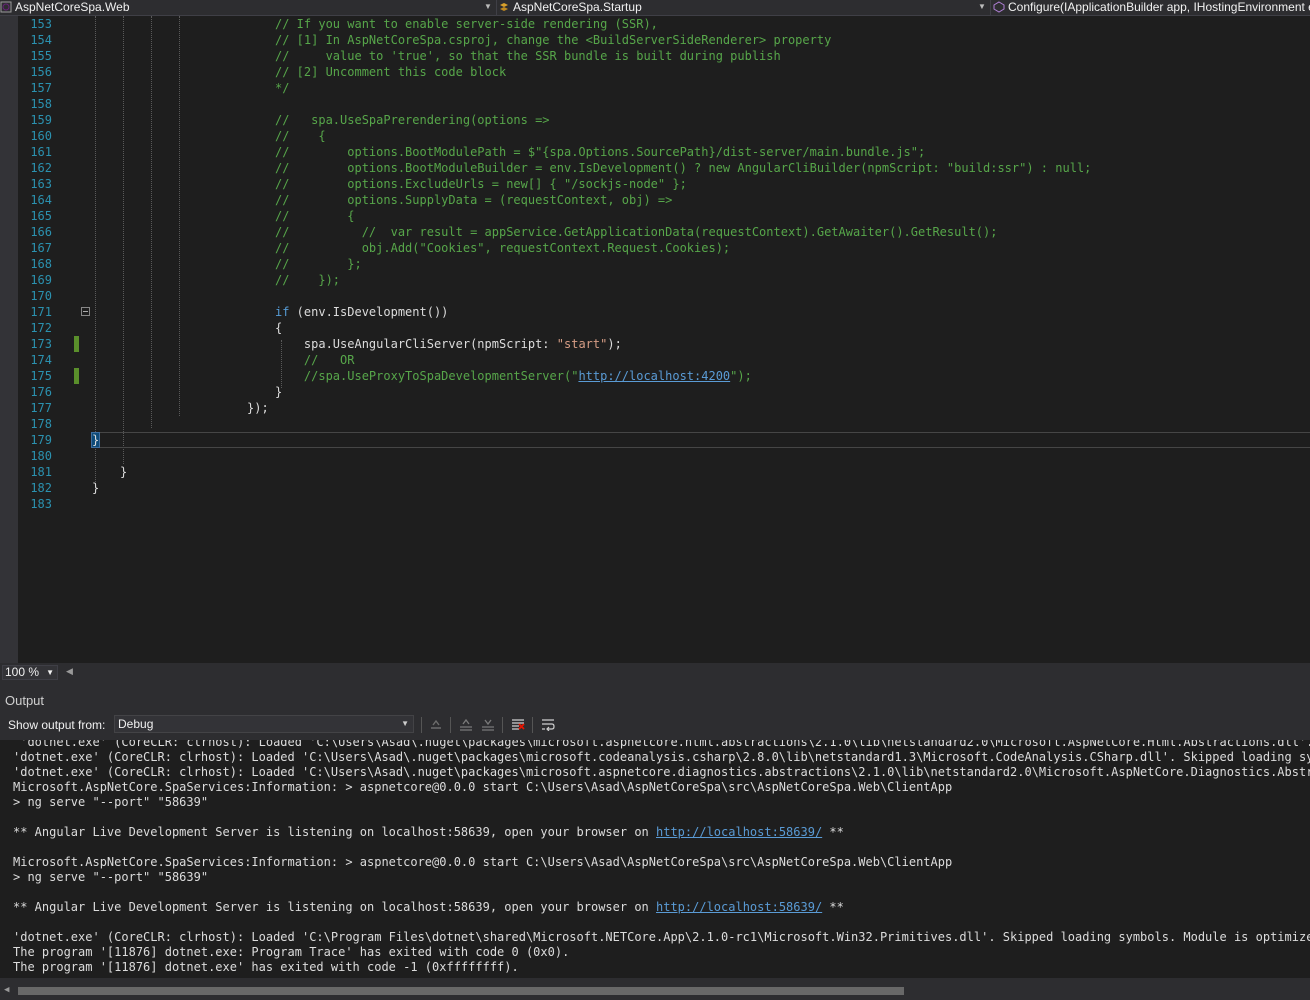 This screenshot has width=1310, height=1000. I want to click on code-text: // [2] Uncomment this code block, so click(390, 72).